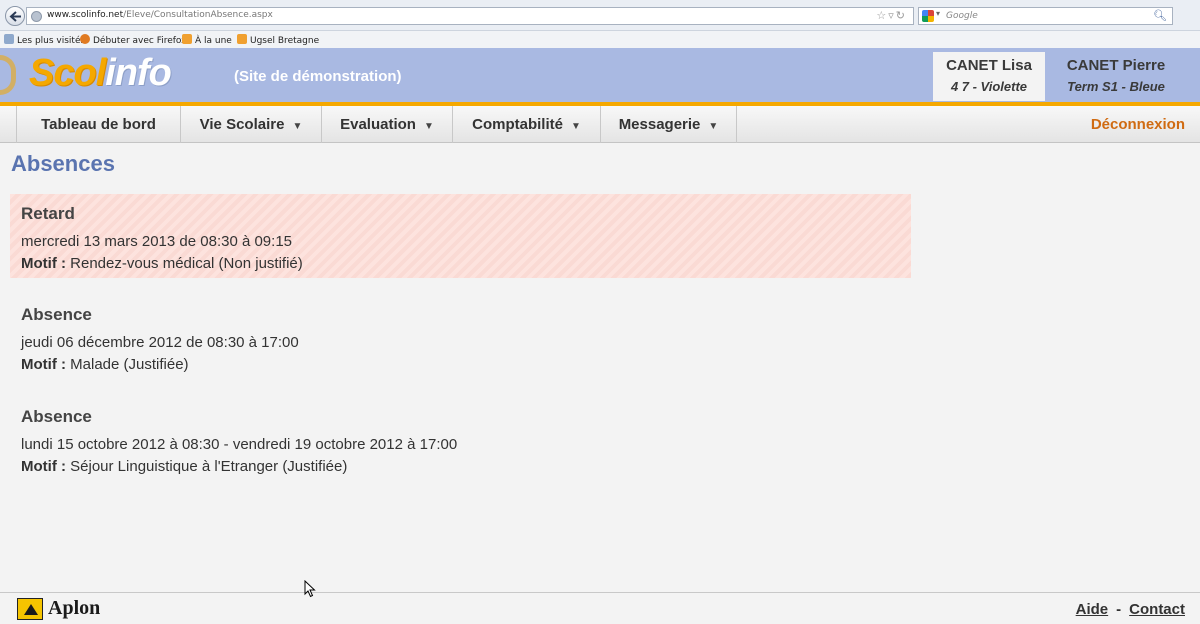 This screenshot has width=1200, height=624. What do you see at coordinates (962, 16) in the screenshot?
I see `search-placeholder: Google` at bounding box center [962, 16].